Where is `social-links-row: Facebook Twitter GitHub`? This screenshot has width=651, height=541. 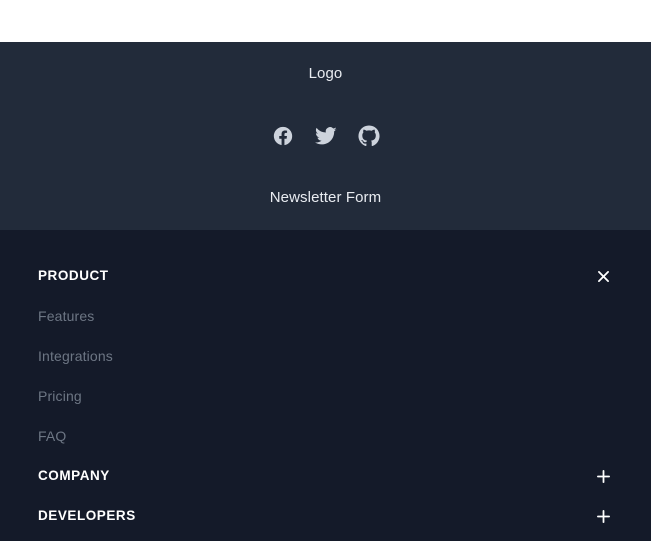 social-links-row: Facebook Twitter GitHub is located at coordinates (326, 136).